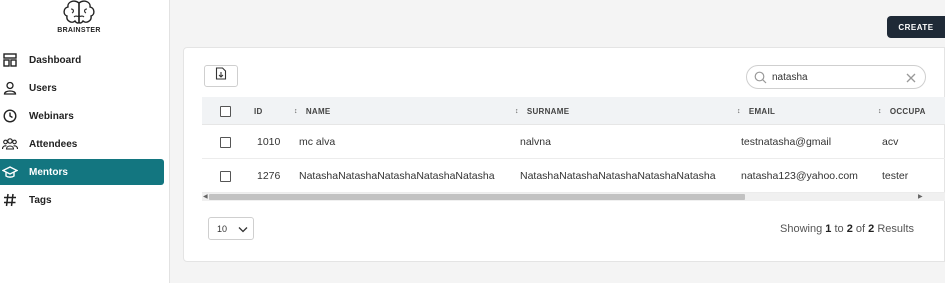 The image size is (945, 283). Describe the element at coordinates (911, 80) in the screenshot. I see `clear-search-icon` at that location.